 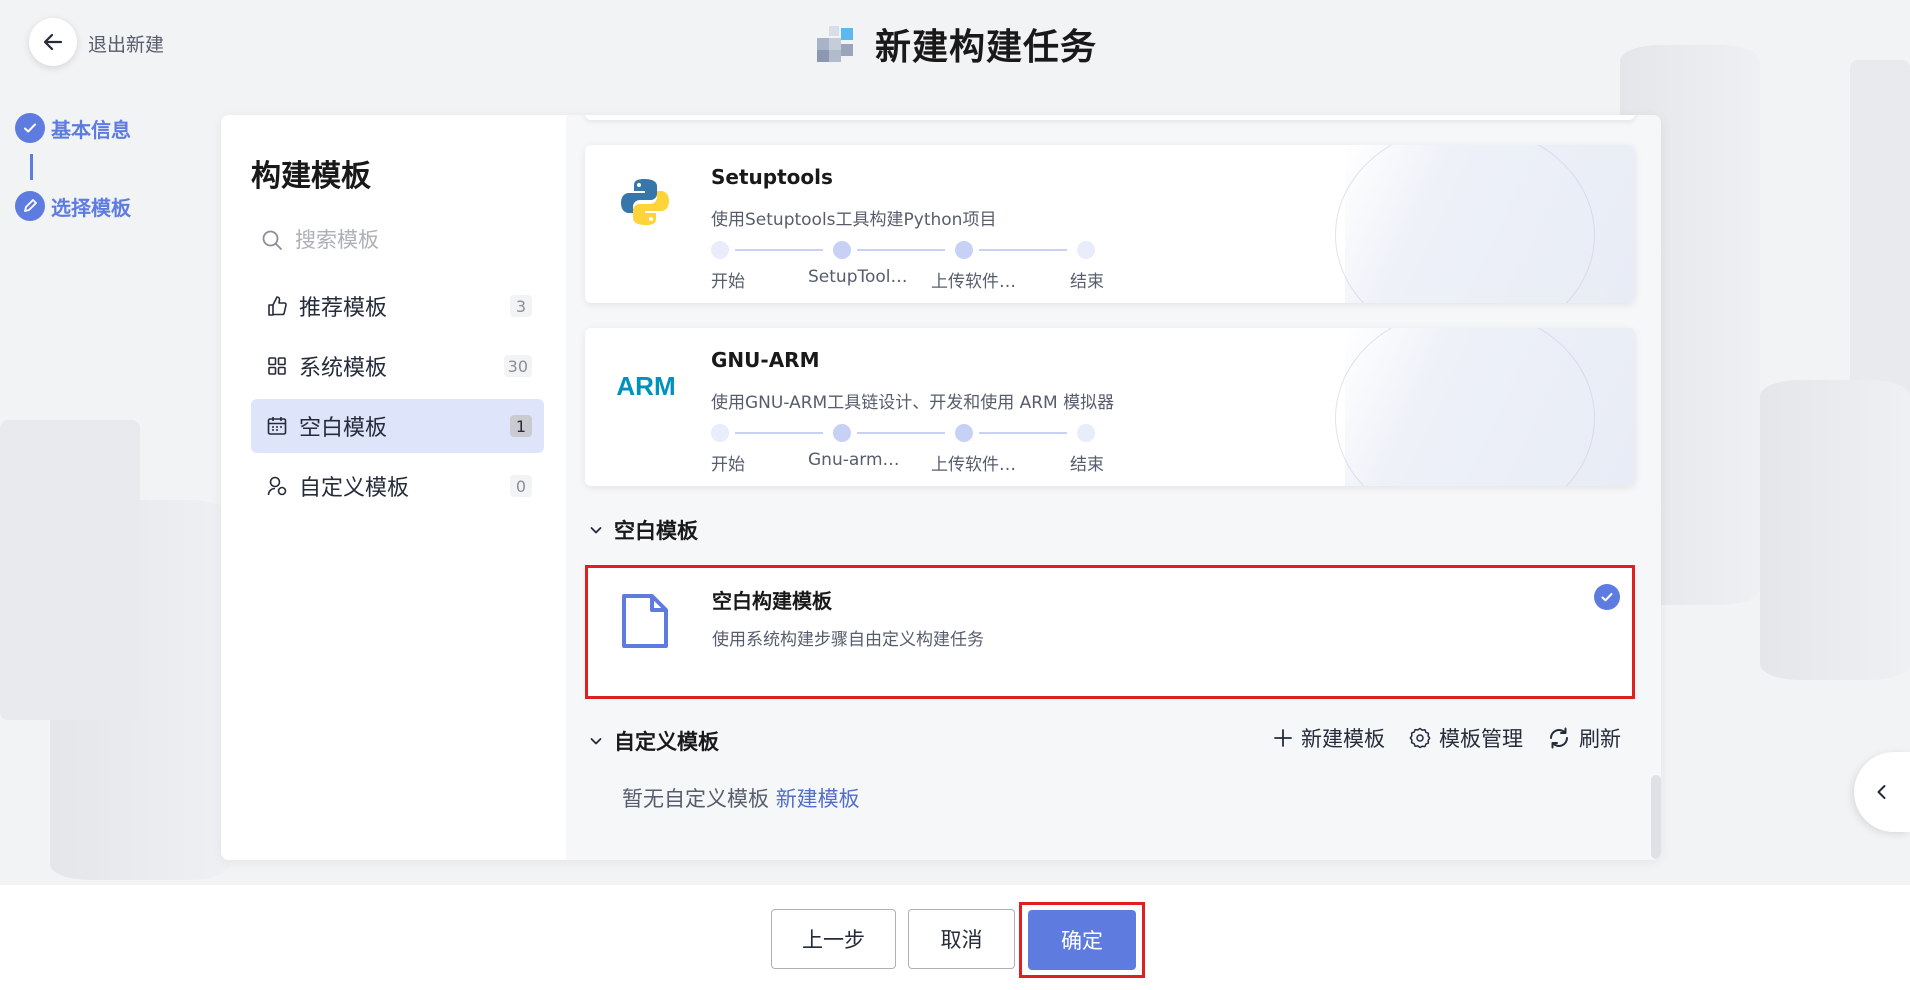 What do you see at coordinates (1481, 739) in the screenshot?
I see `action-label: 模板管理` at bounding box center [1481, 739].